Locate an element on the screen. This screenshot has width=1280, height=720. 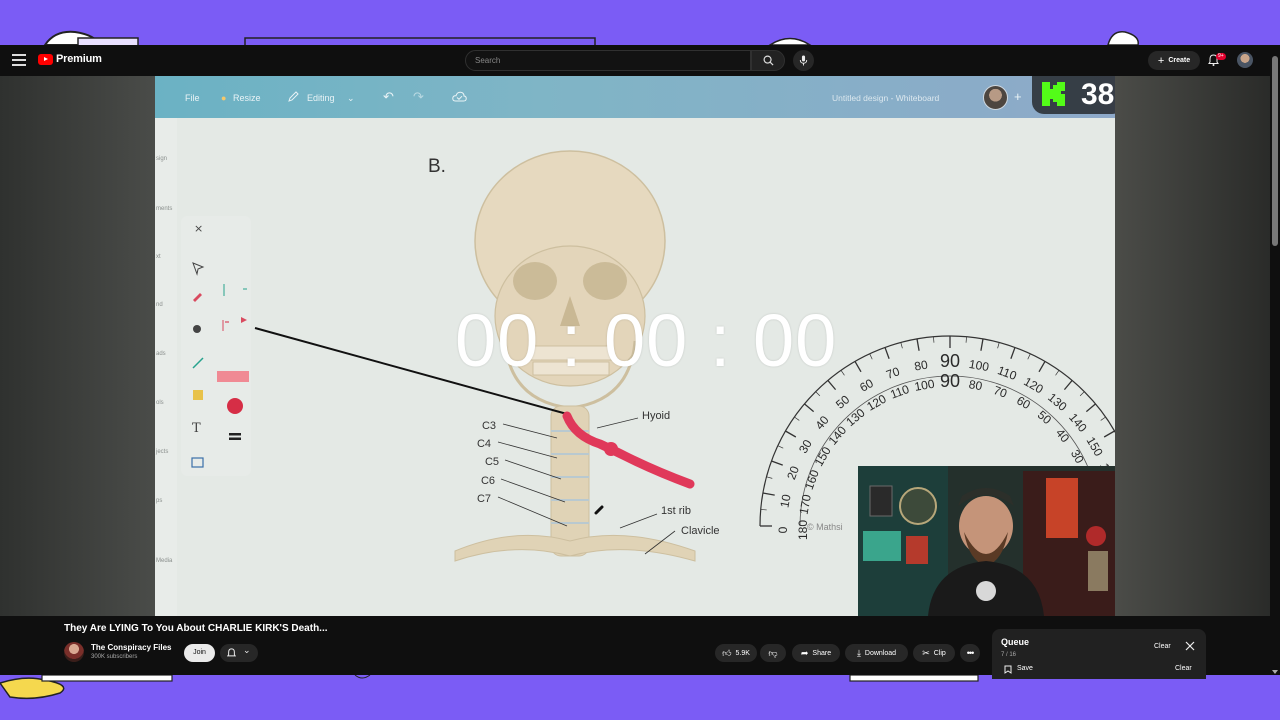
thumbs-down-icon: 👎︎ is located at coordinates (773, 652).